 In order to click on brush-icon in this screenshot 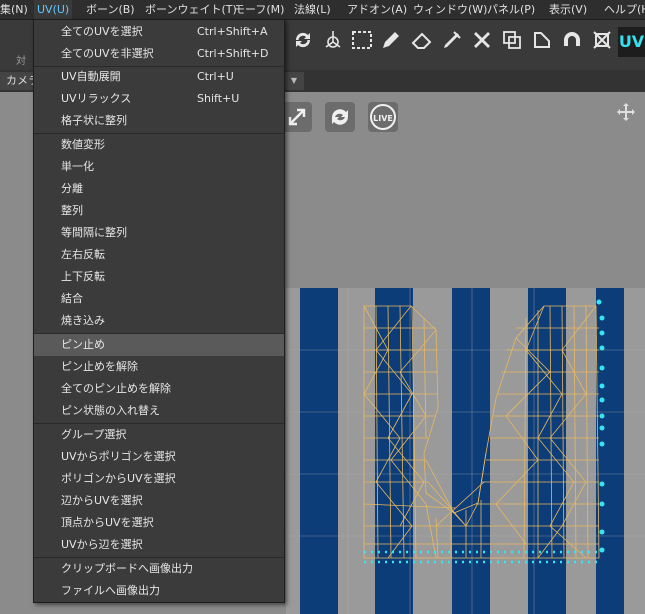, I will do `click(452, 40)`.